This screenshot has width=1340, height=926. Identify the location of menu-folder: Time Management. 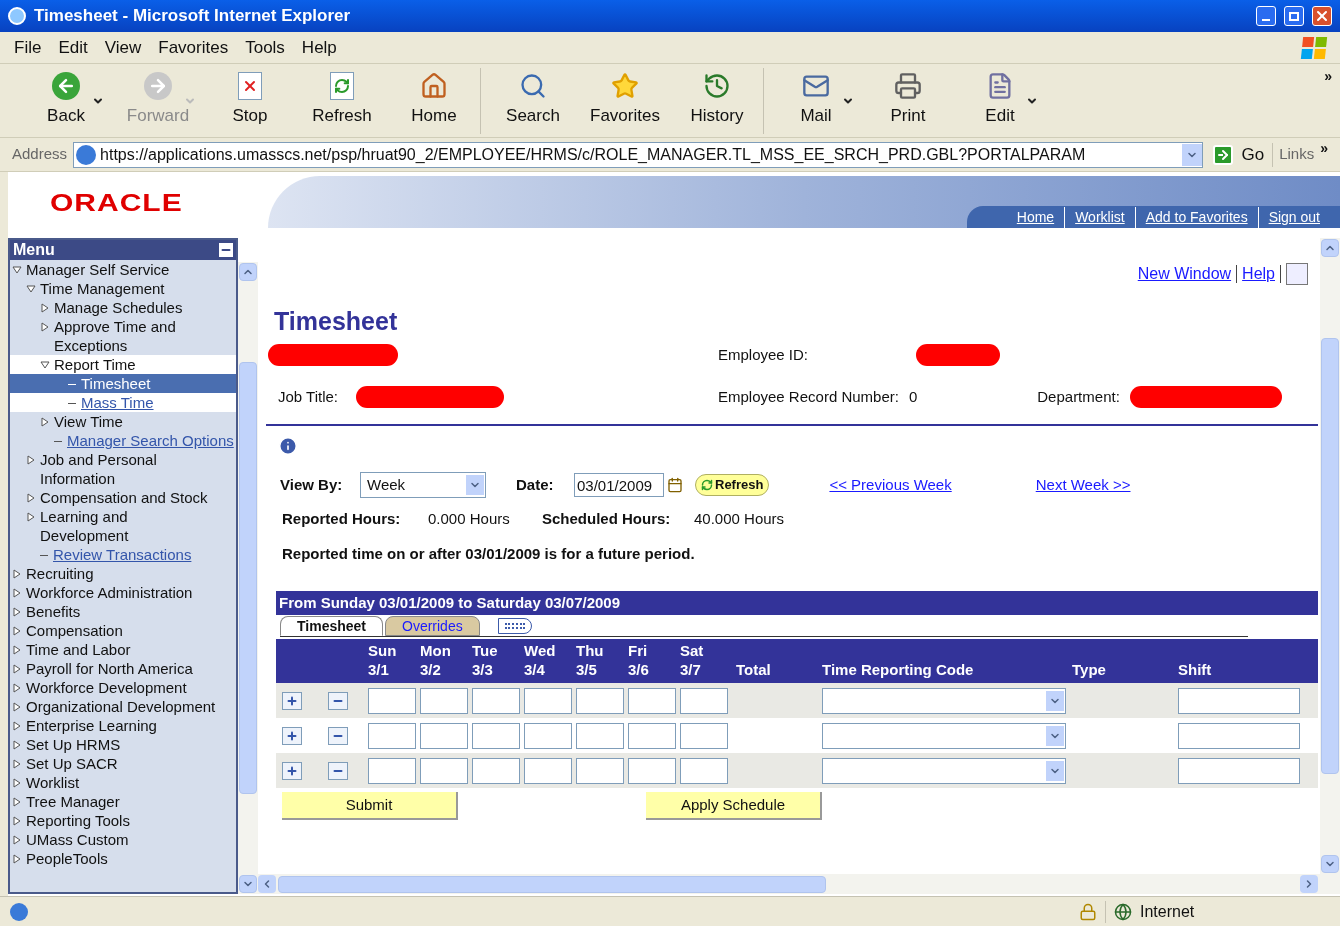
(123, 288).